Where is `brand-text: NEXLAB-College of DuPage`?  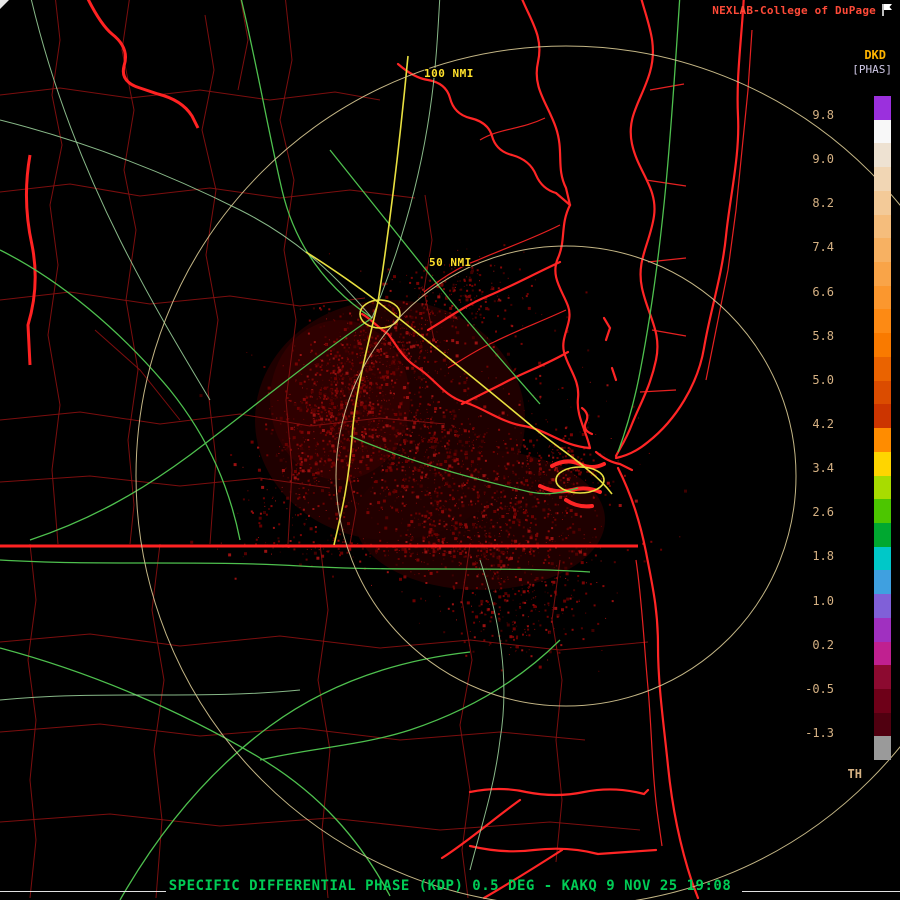
brand-text: NEXLAB-College of DuPage is located at coordinates (794, 10).